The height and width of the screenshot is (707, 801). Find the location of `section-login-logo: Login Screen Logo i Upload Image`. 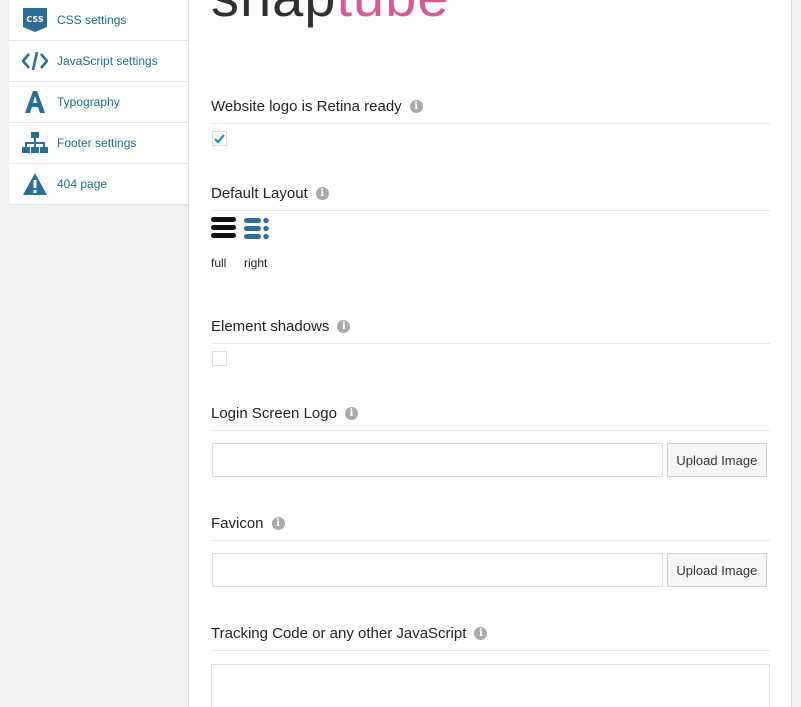

section-login-logo: Login Screen Logo i Upload Image is located at coordinates (490, 445).